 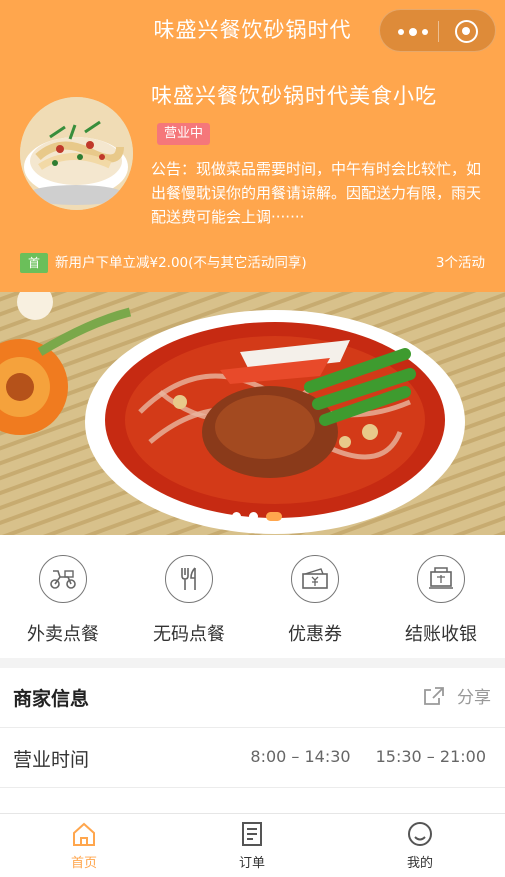 What do you see at coordinates (441, 634) in the screenshot?
I see `quick-action-label: 结账收银` at bounding box center [441, 634].